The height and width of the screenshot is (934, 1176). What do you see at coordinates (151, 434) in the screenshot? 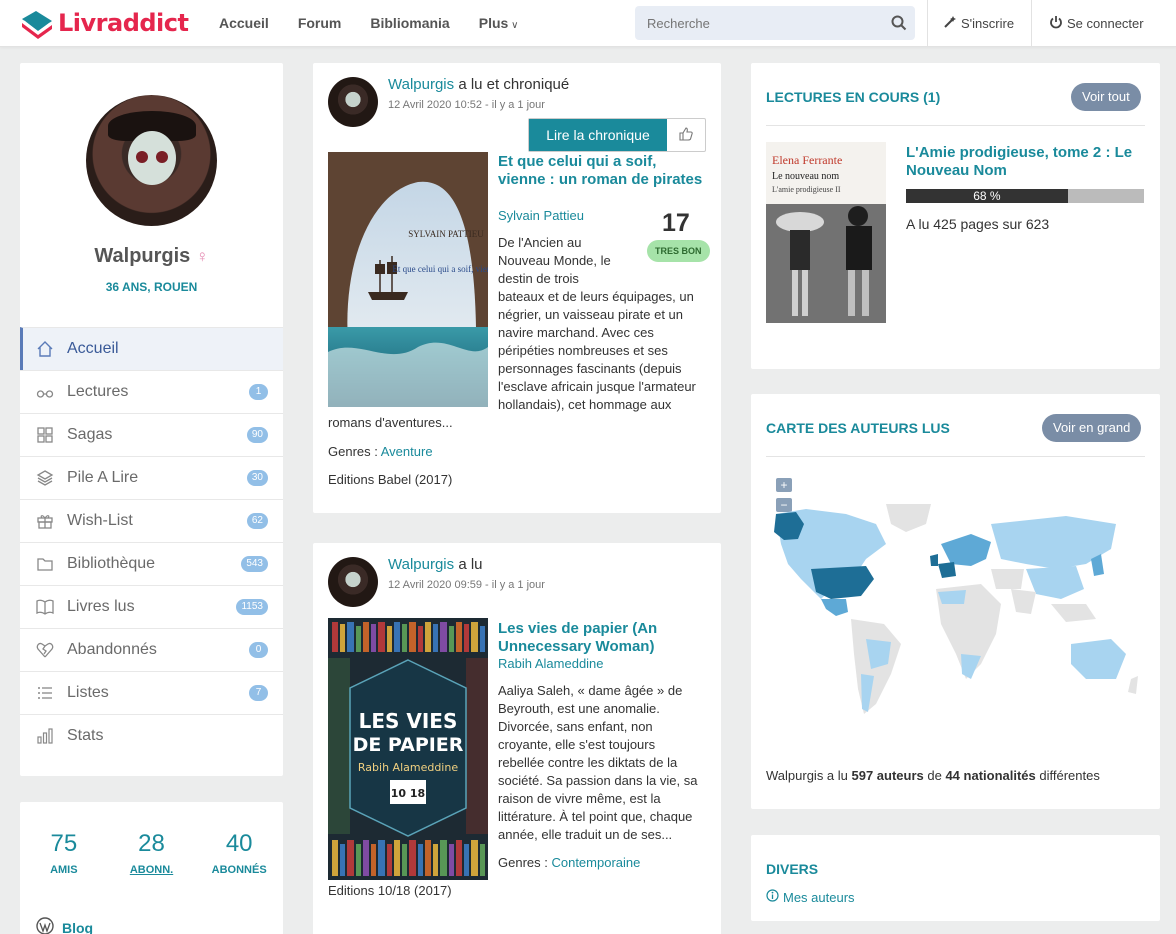
I see `menu-item-sagas: Sagas 90` at bounding box center [151, 434].